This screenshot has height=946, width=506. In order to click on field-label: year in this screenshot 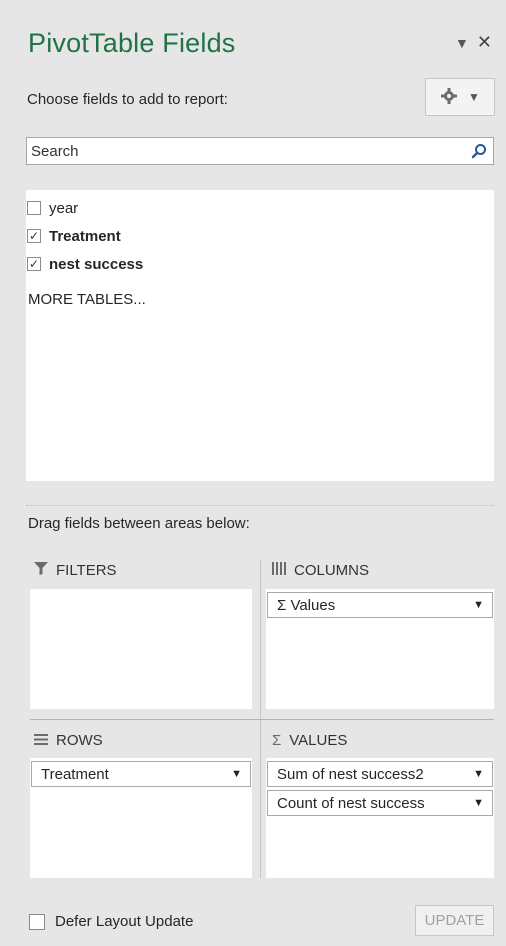, I will do `click(64, 208)`.